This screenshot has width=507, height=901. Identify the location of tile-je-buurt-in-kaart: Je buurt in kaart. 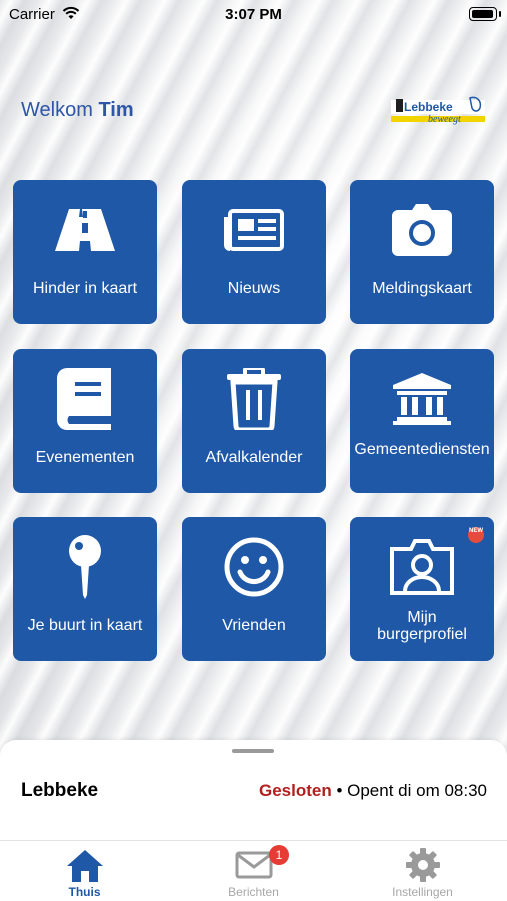
(85, 589).